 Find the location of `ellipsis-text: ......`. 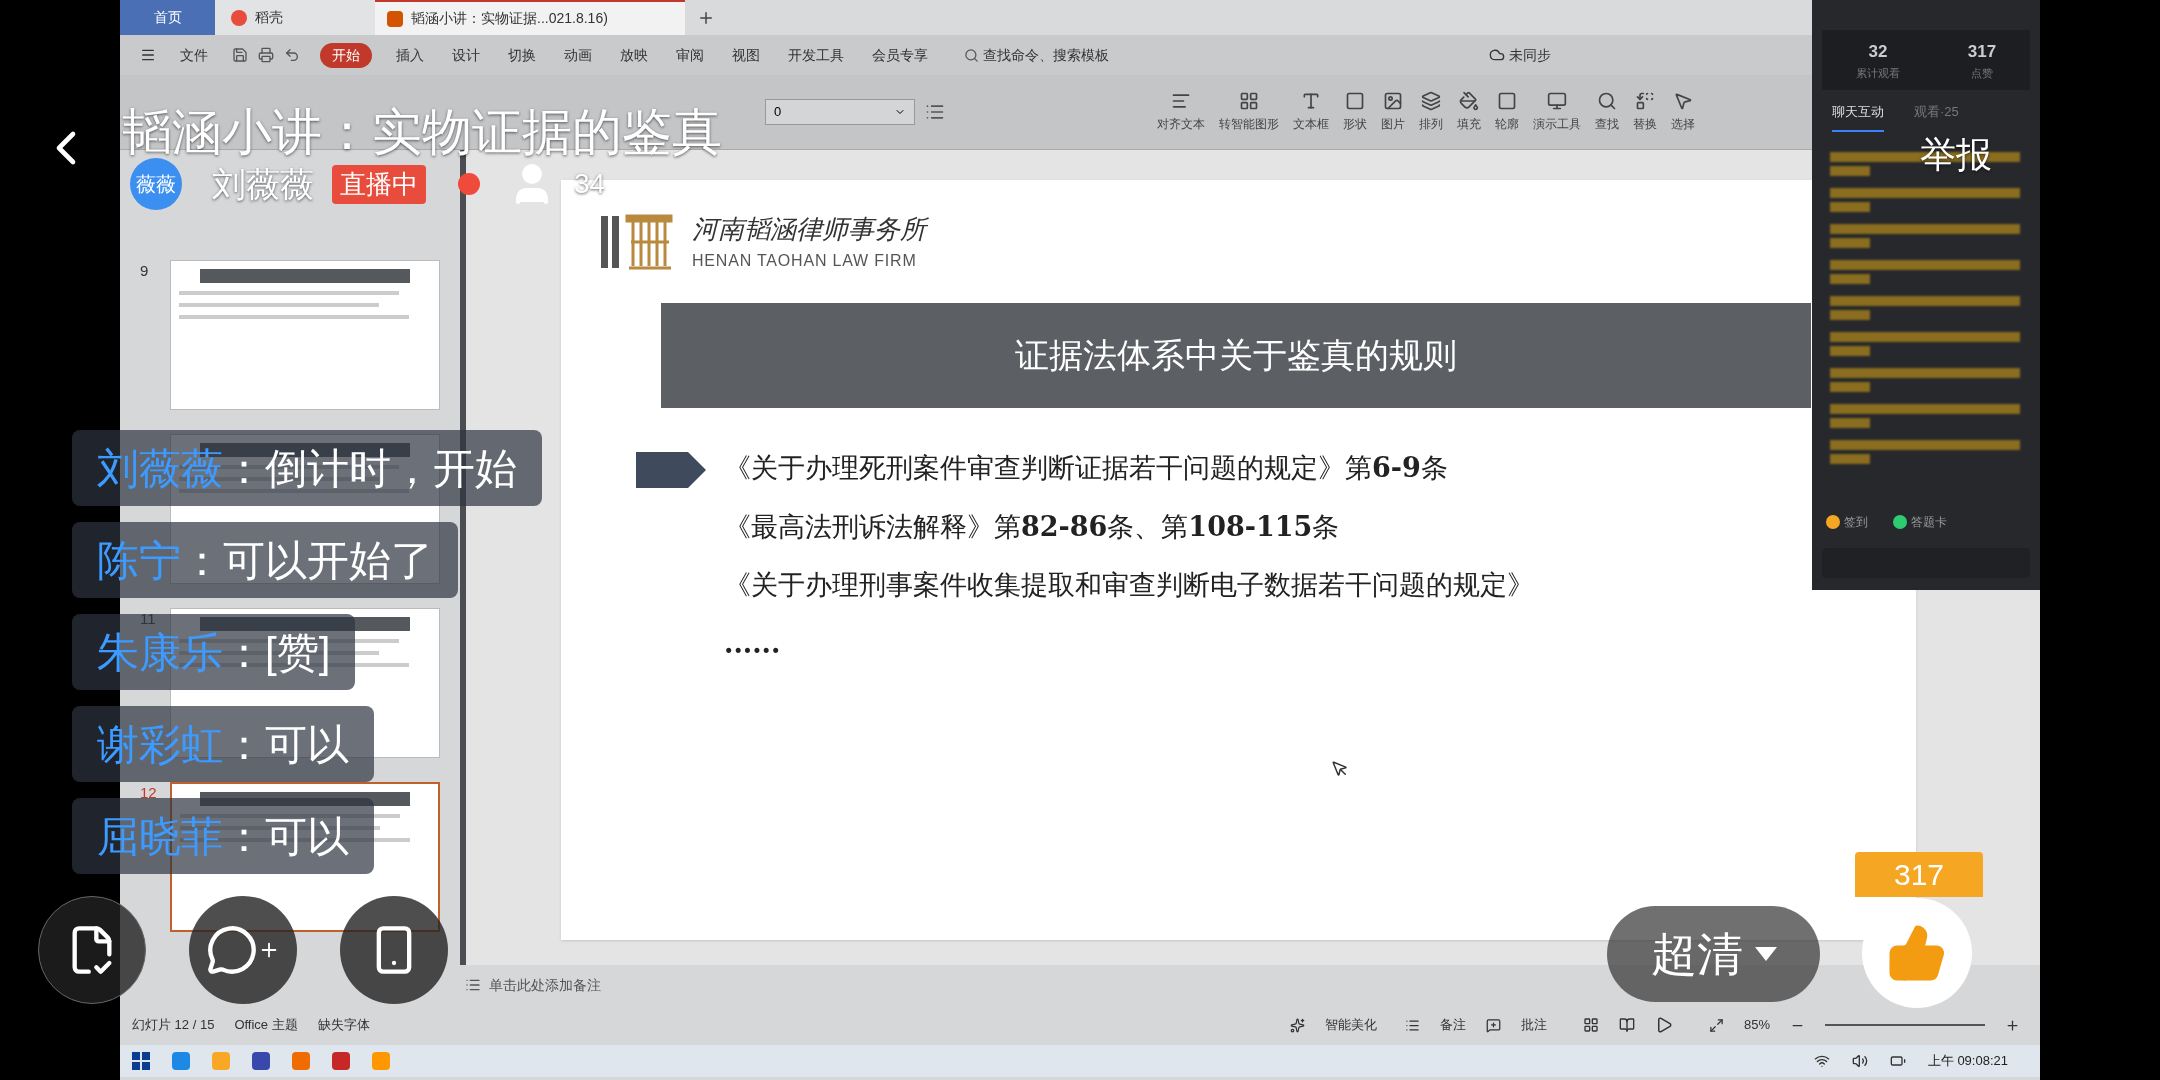

ellipsis-text: ...... is located at coordinates (753, 643).